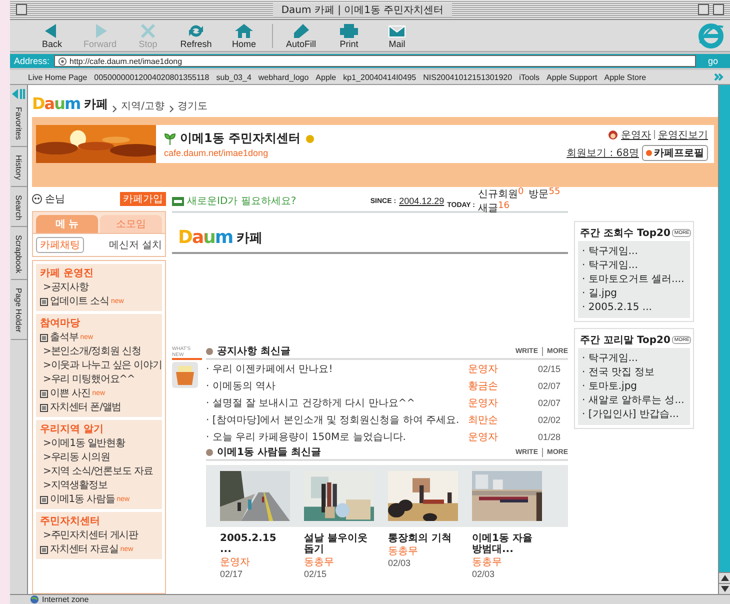 This screenshot has height=604, width=730. Describe the element at coordinates (634, 293) in the screenshot. I see `ranking-item: · 길.jpg` at that location.